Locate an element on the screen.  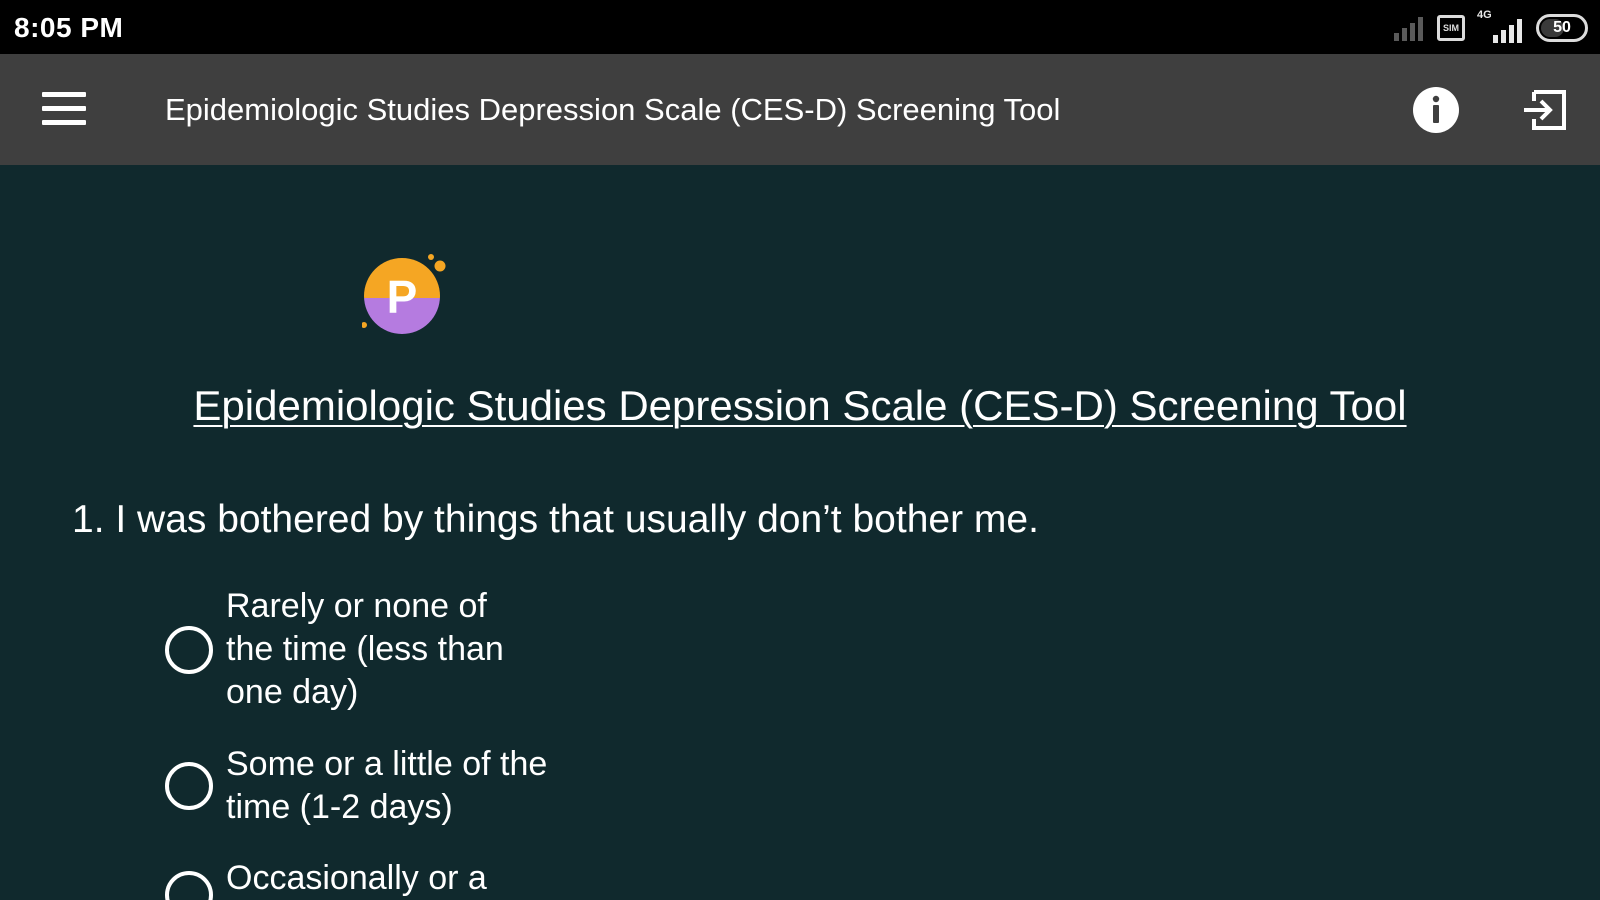
info-button is located at coordinates (1436, 110).